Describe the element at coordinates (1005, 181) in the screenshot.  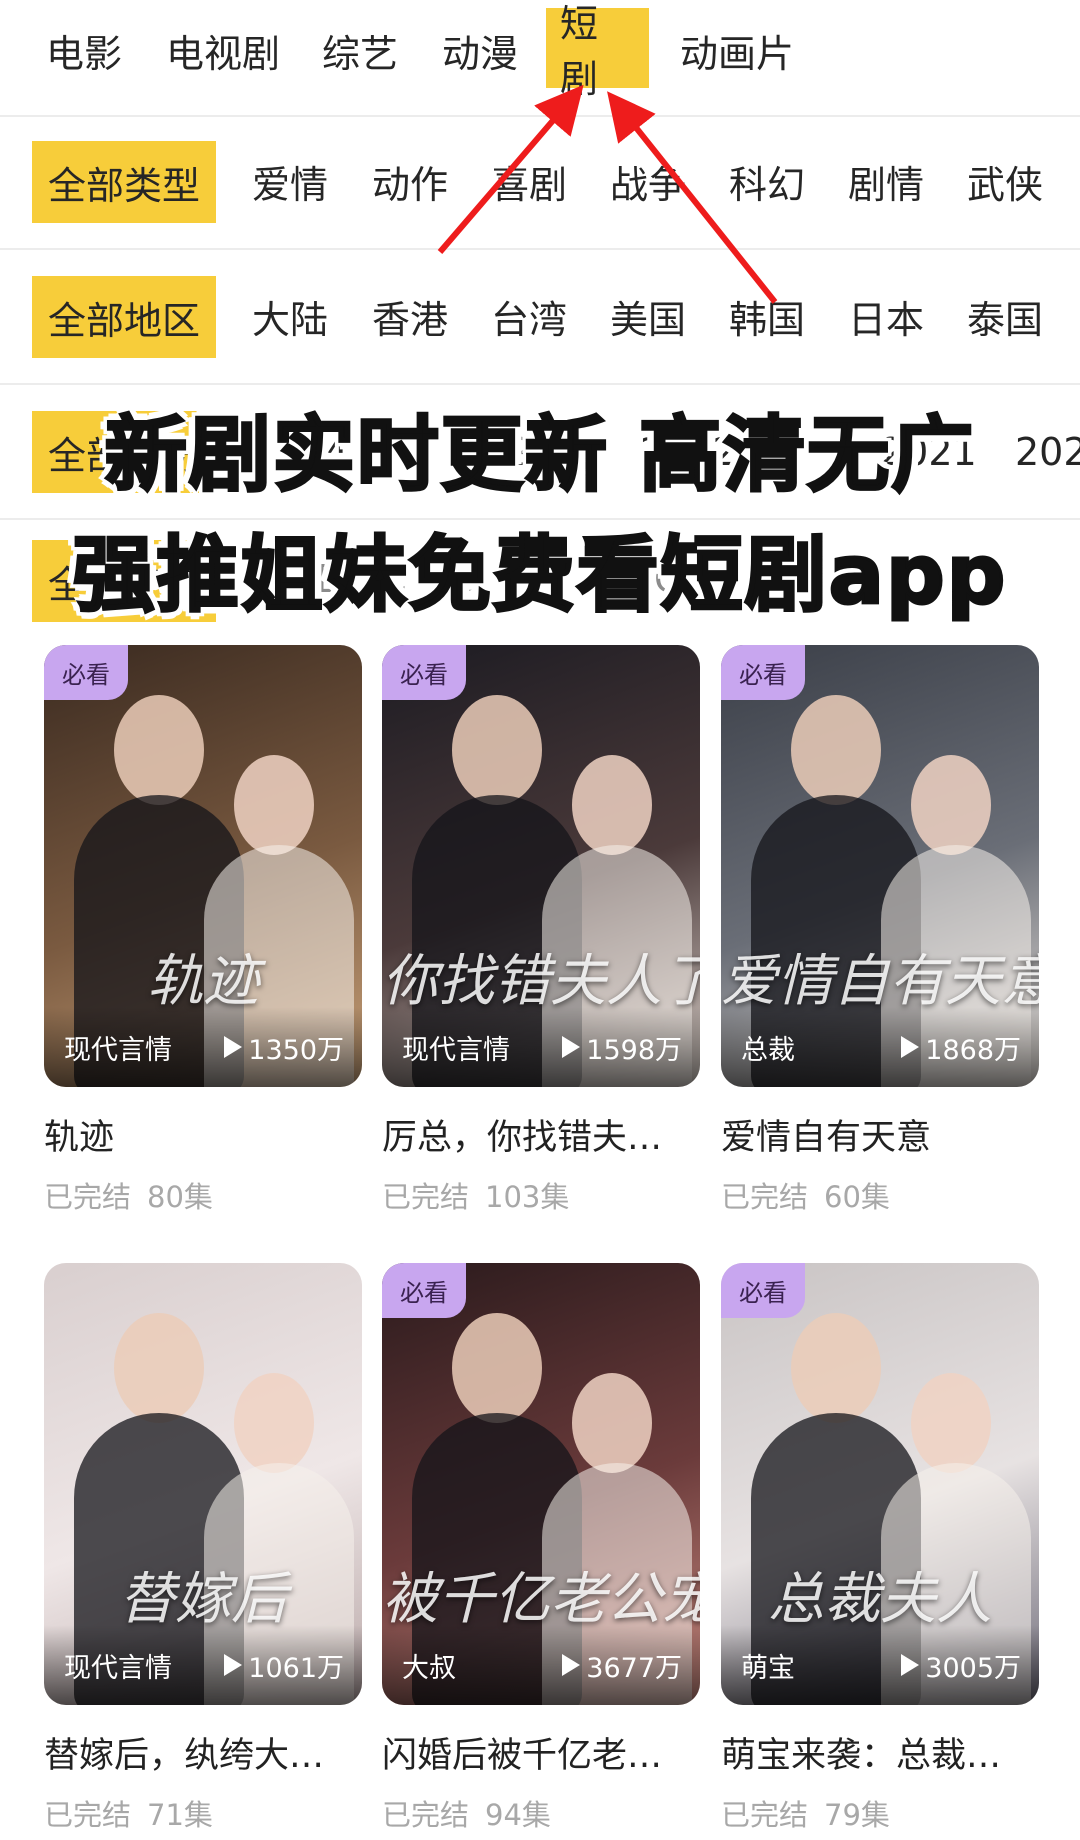
I see `filter-type-wuxia: 武侠` at that location.